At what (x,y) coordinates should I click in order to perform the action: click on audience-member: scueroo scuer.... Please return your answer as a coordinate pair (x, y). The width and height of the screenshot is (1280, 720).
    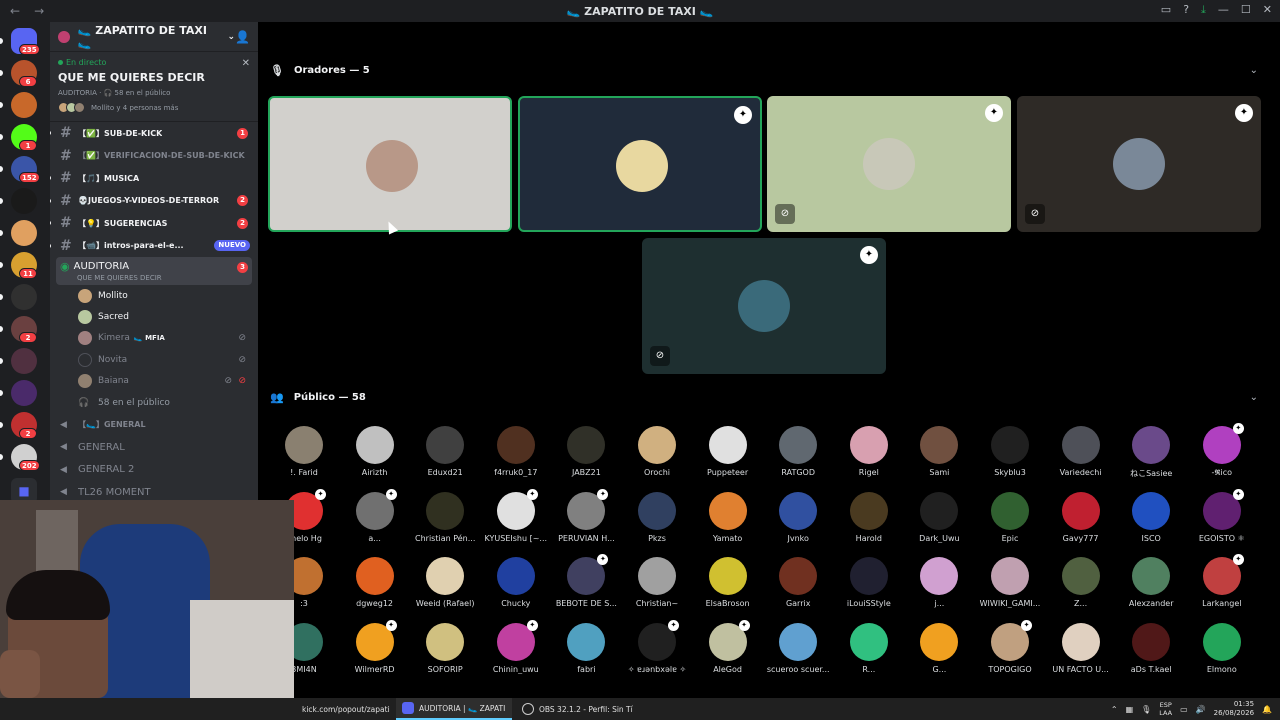
    Looking at the image, I should click on (798, 648).